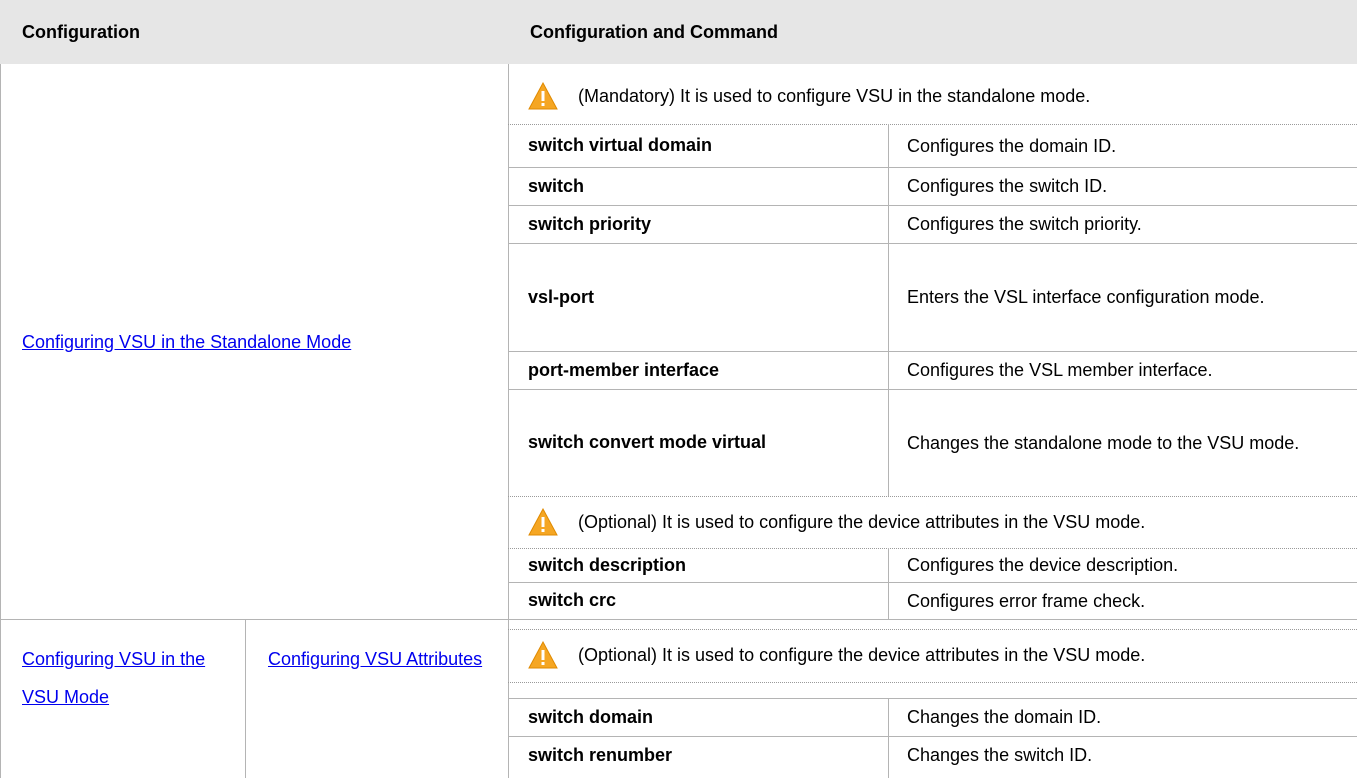 The image size is (1357, 778). What do you see at coordinates (888, 310) in the screenshot?
I see `section1-inner-divider` at bounding box center [888, 310].